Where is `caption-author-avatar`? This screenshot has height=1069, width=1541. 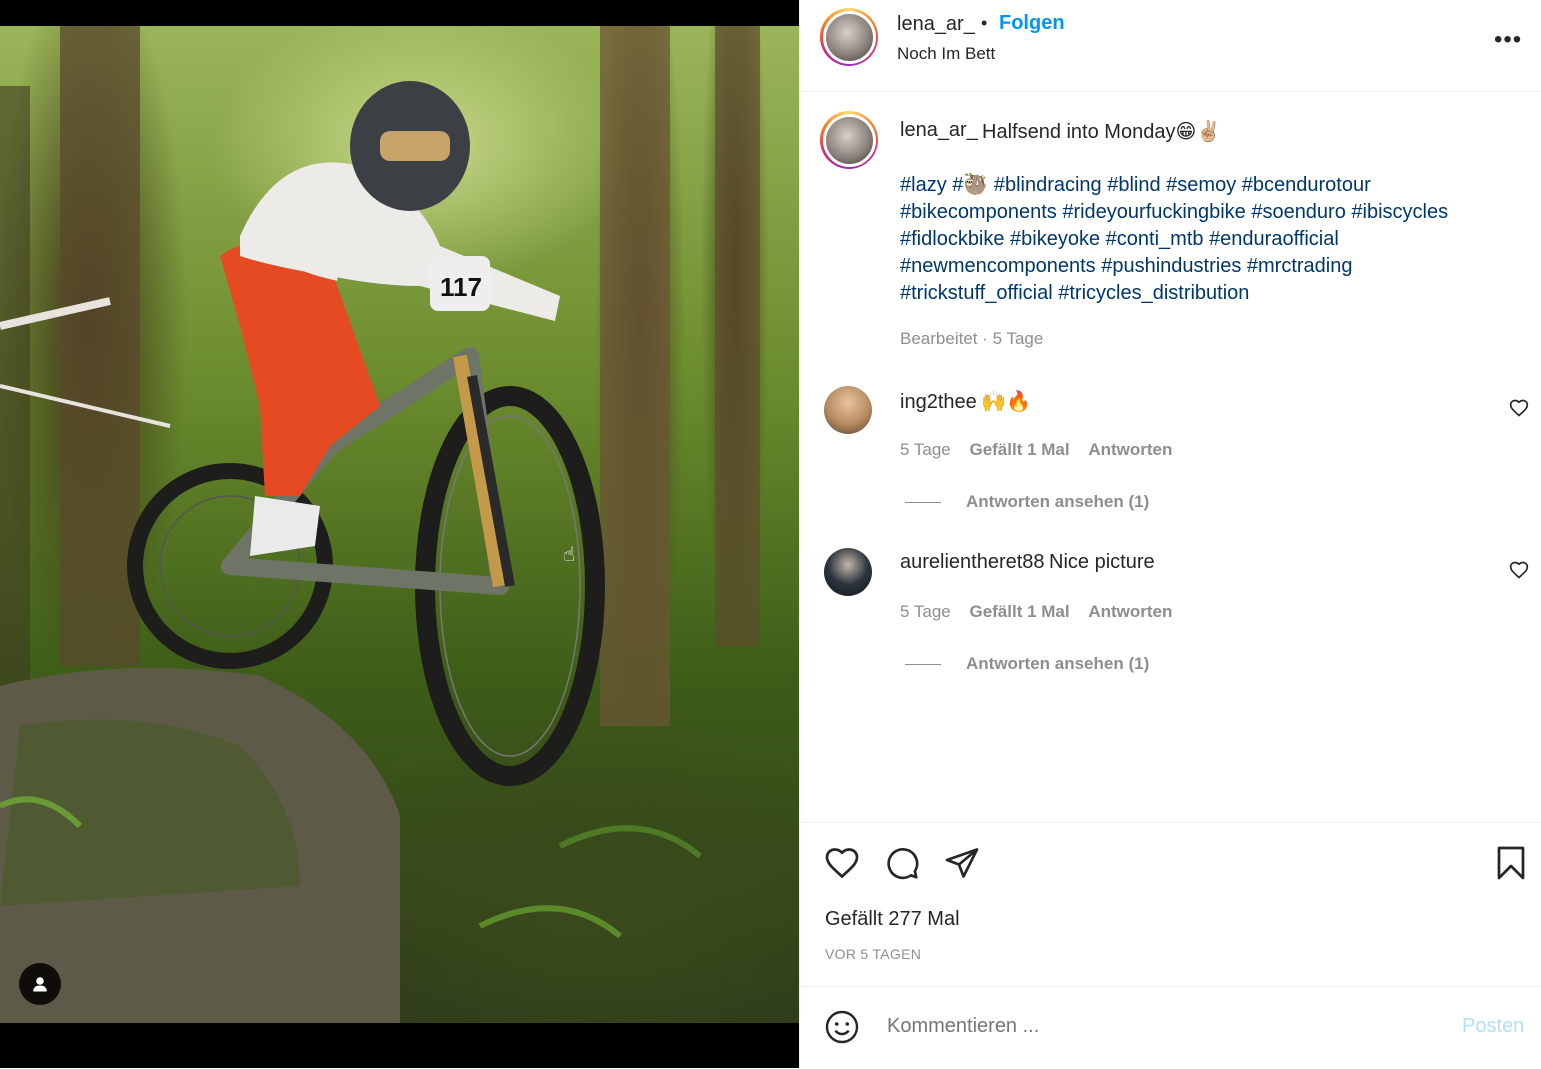
caption-author-avatar is located at coordinates (849, 140).